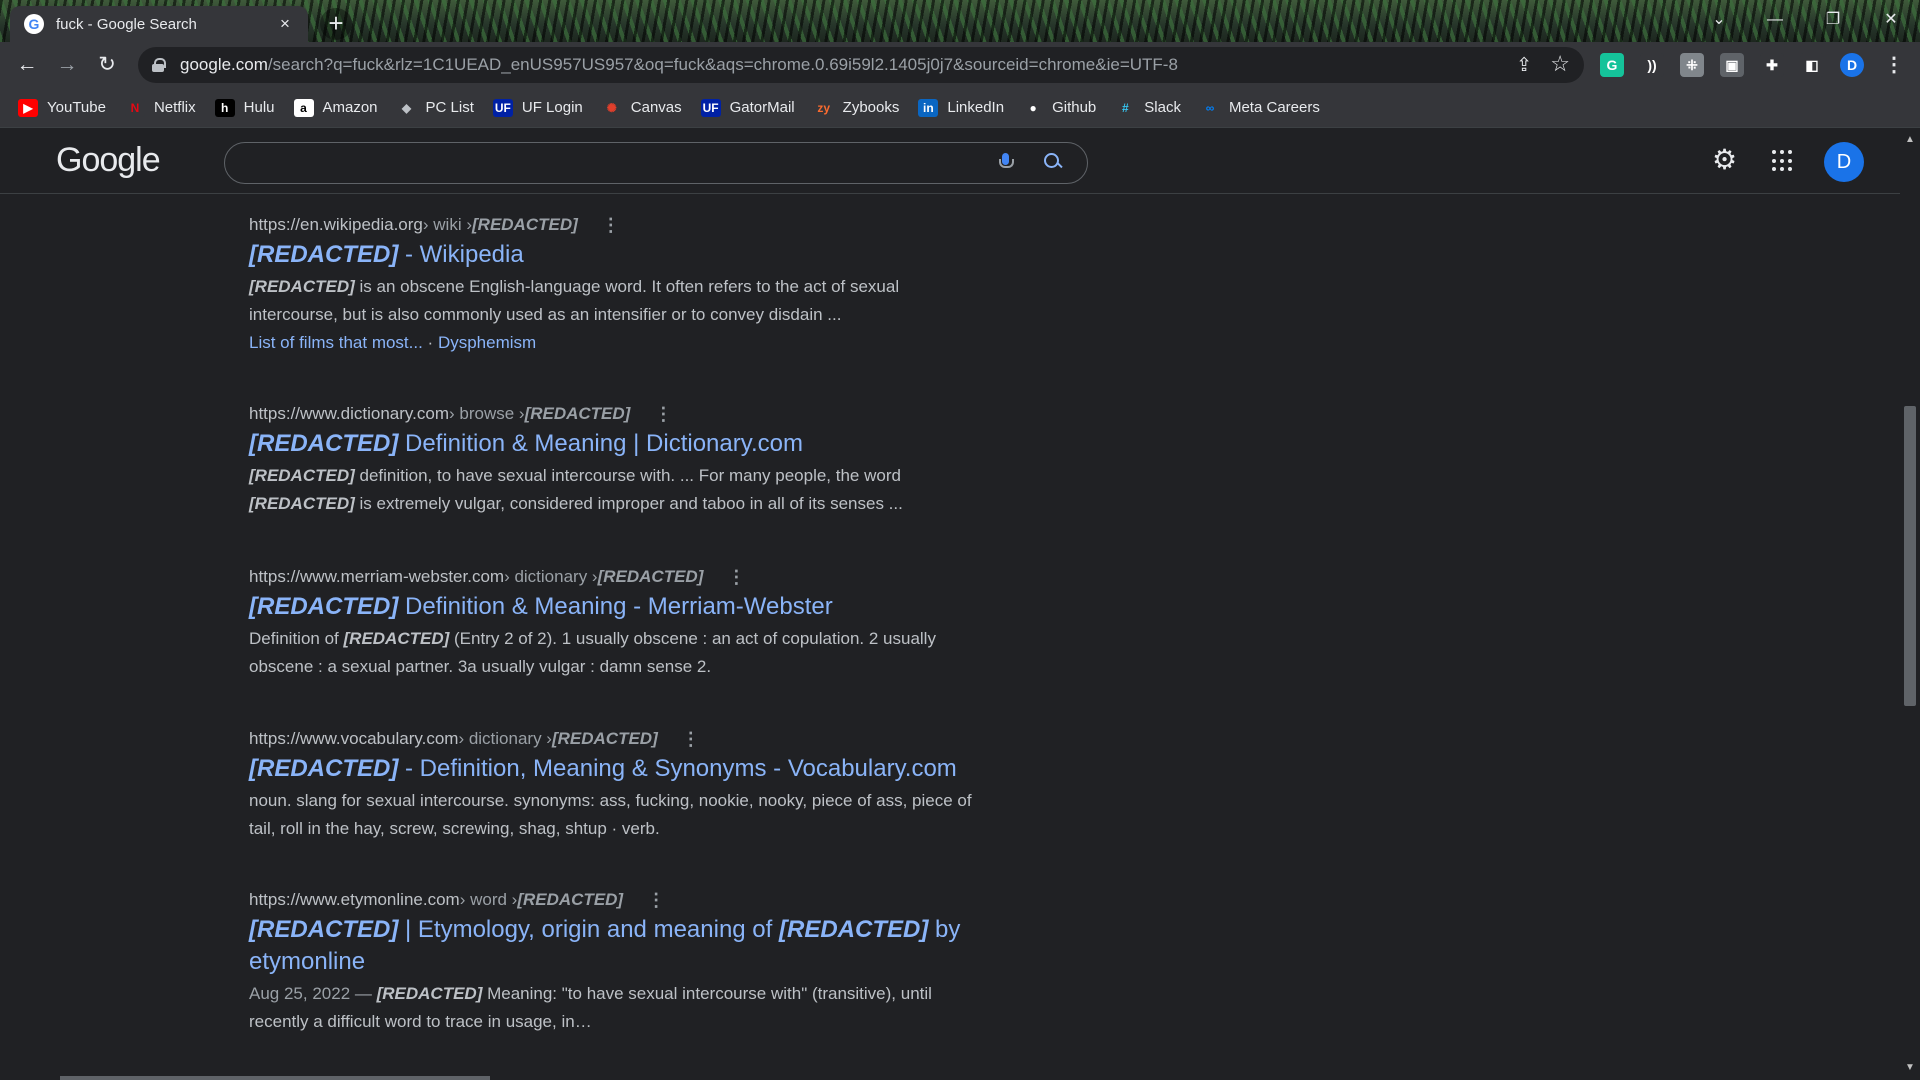 The width and height of the screenshot is (1920, 1080). What do you see at coordinates (1612, 65) in the screenshot?
I see `grammarly-icon: G` at bounding box center [1612, 65].